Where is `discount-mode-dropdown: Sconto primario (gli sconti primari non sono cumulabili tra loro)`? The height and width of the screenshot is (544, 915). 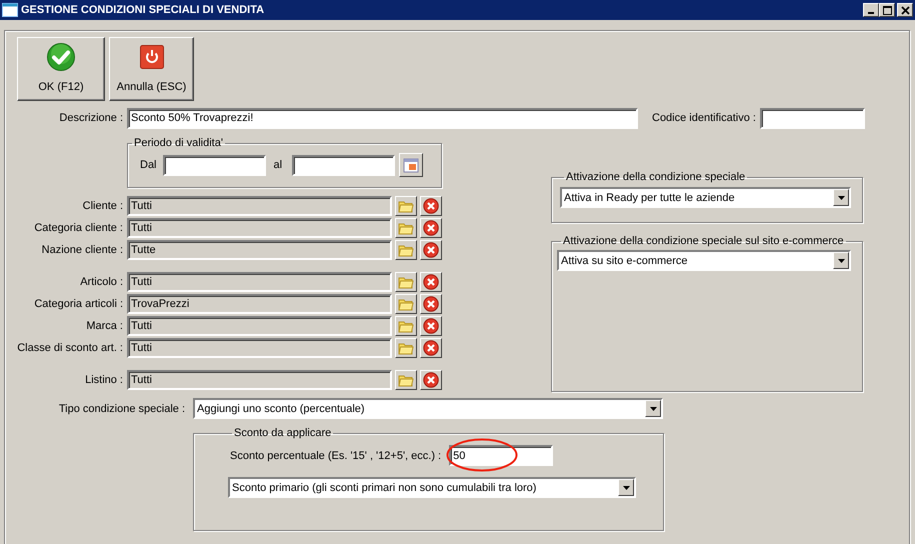 discount-mode-dropdown: Sconto primario (gli sconti primari non sono cumulabili tra loro) is located at coordinates (432, 487).